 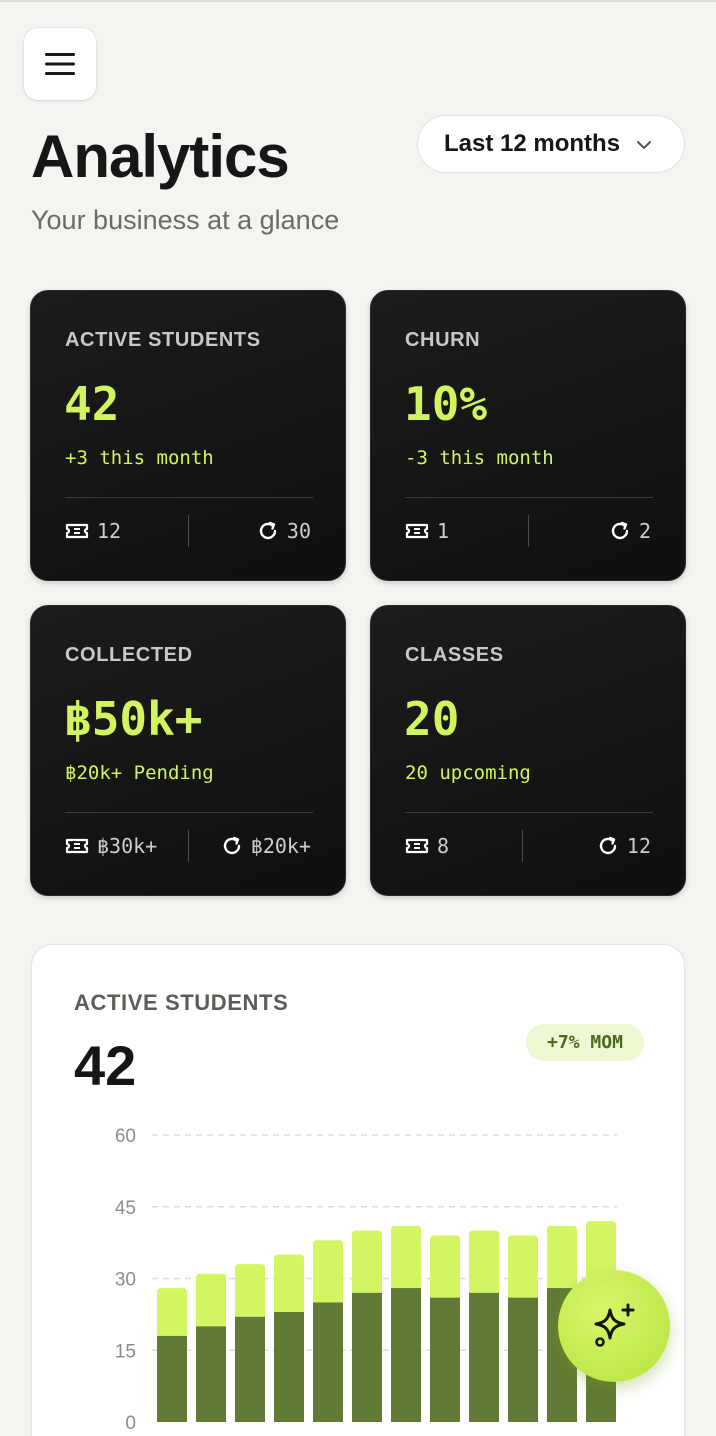 I want to click on stat-value: 20, so click(x=432, y=719).